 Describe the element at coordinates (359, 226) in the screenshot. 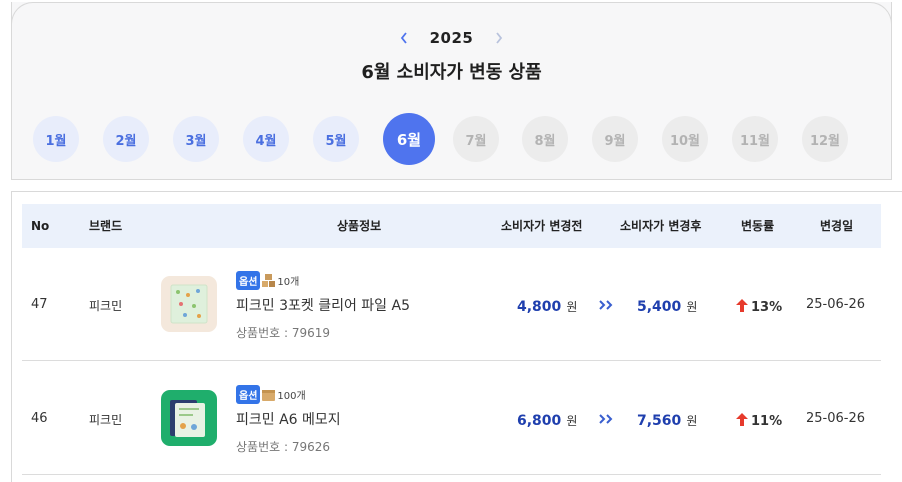

I see `col-header-product: 상품정보` at that location.